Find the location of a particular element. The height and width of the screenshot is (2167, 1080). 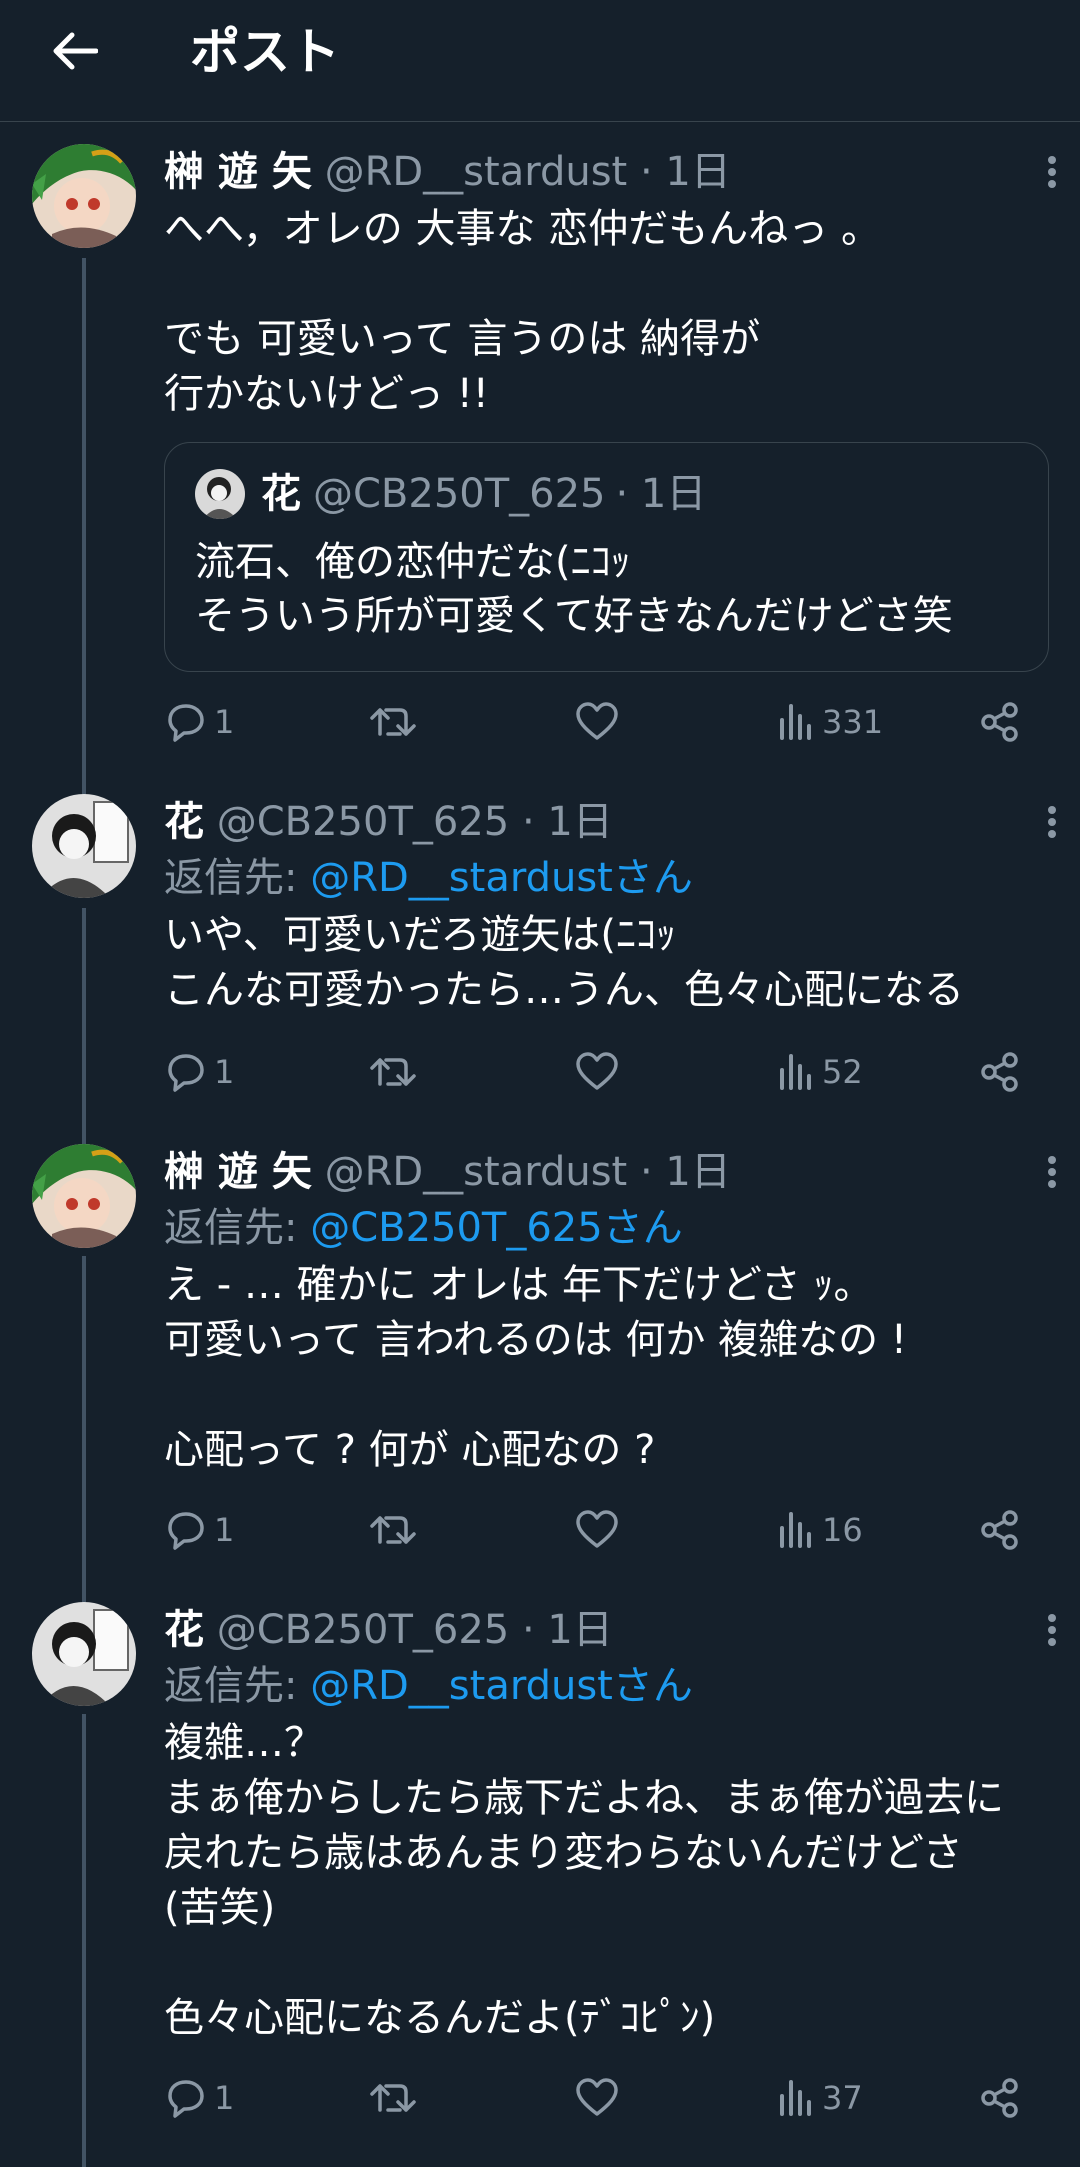

views-button: 37 is located at coordinates (819, 2098).